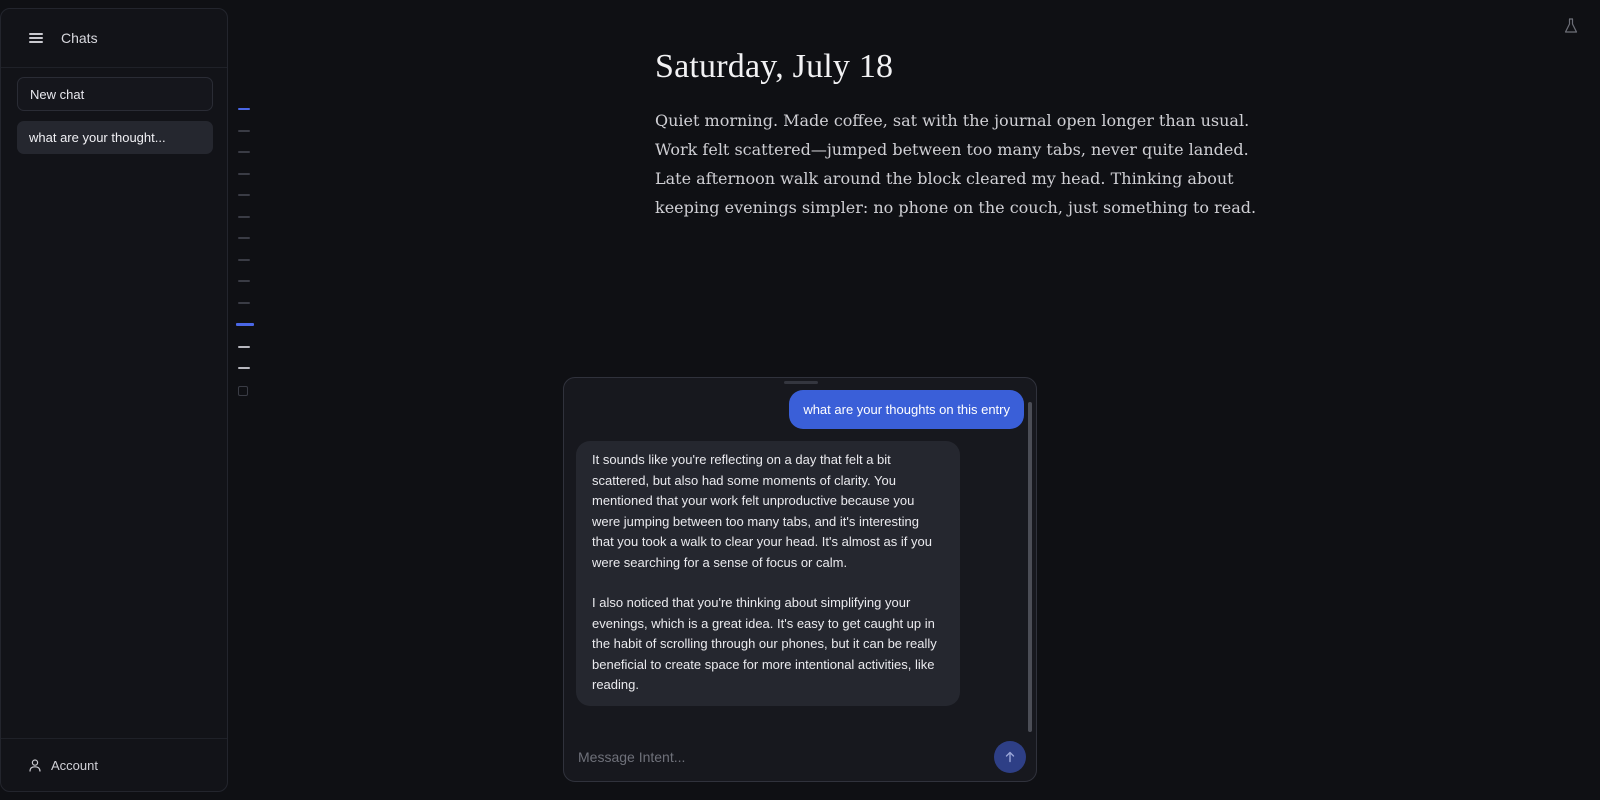 The image size is (1600, 800). I want to click on send-button, so click(1010, 757).